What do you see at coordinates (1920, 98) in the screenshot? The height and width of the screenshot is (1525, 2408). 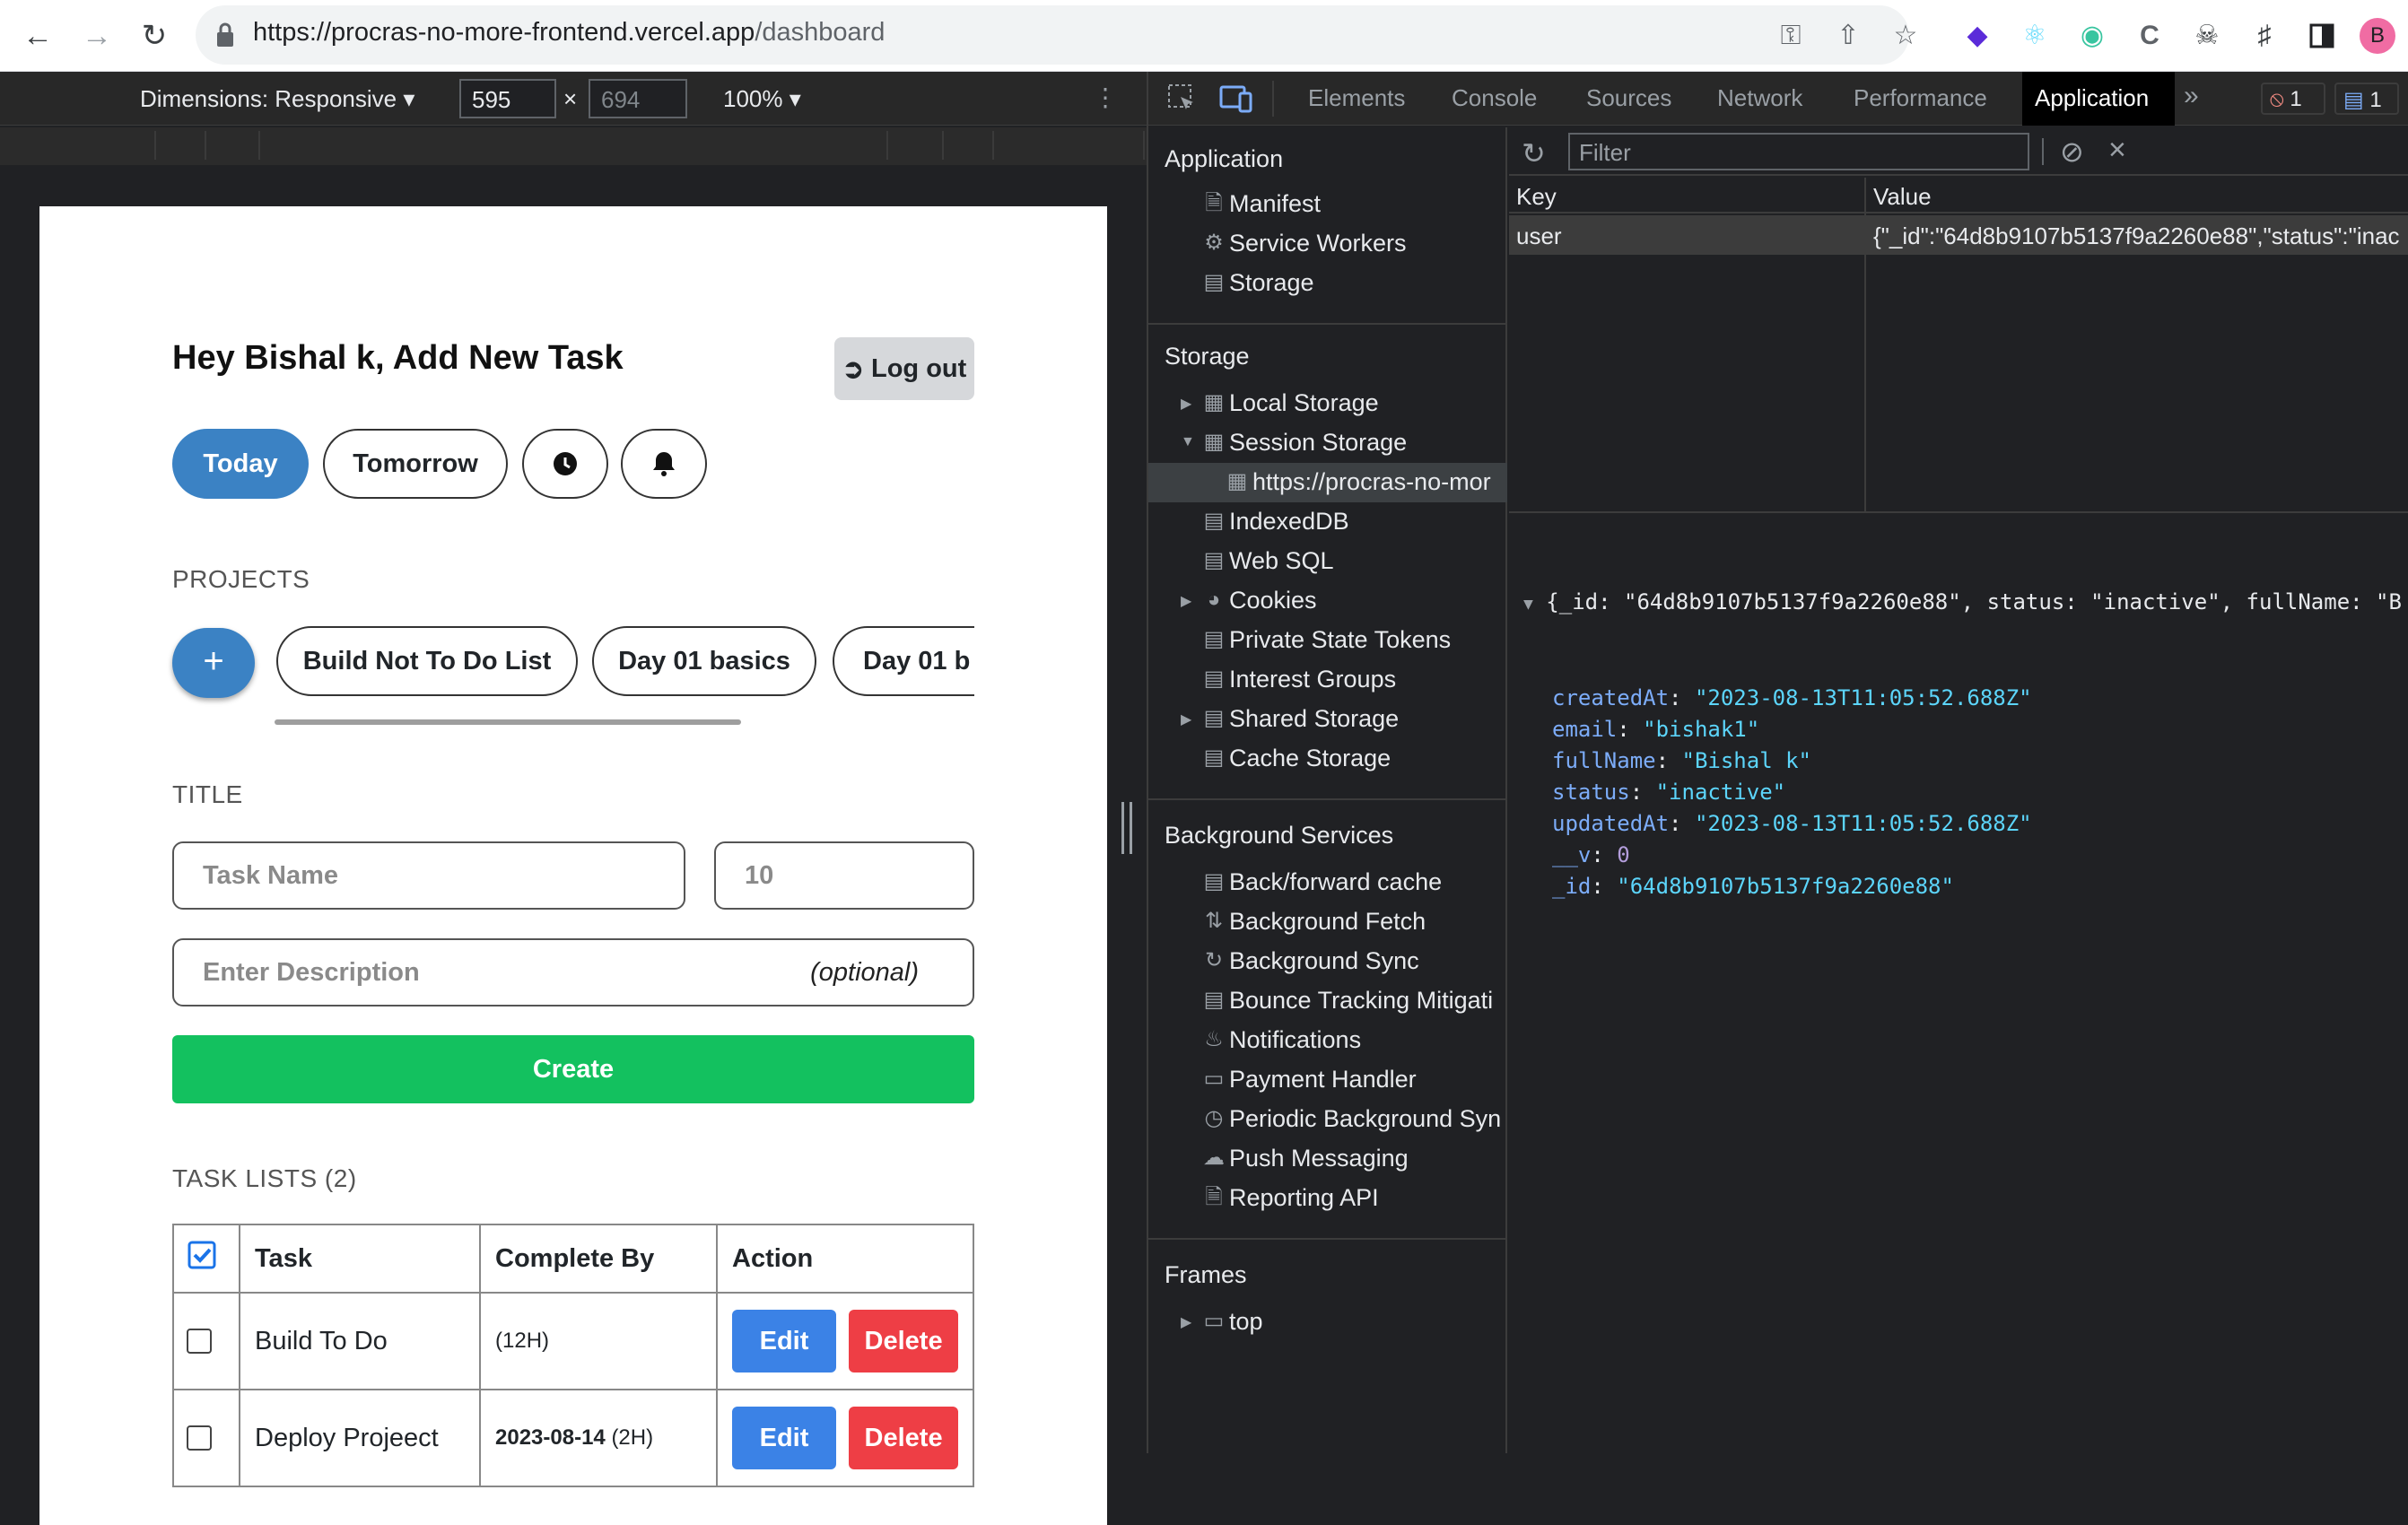 I see `tab-performance: Performance` at bounding box center [1920, 98].